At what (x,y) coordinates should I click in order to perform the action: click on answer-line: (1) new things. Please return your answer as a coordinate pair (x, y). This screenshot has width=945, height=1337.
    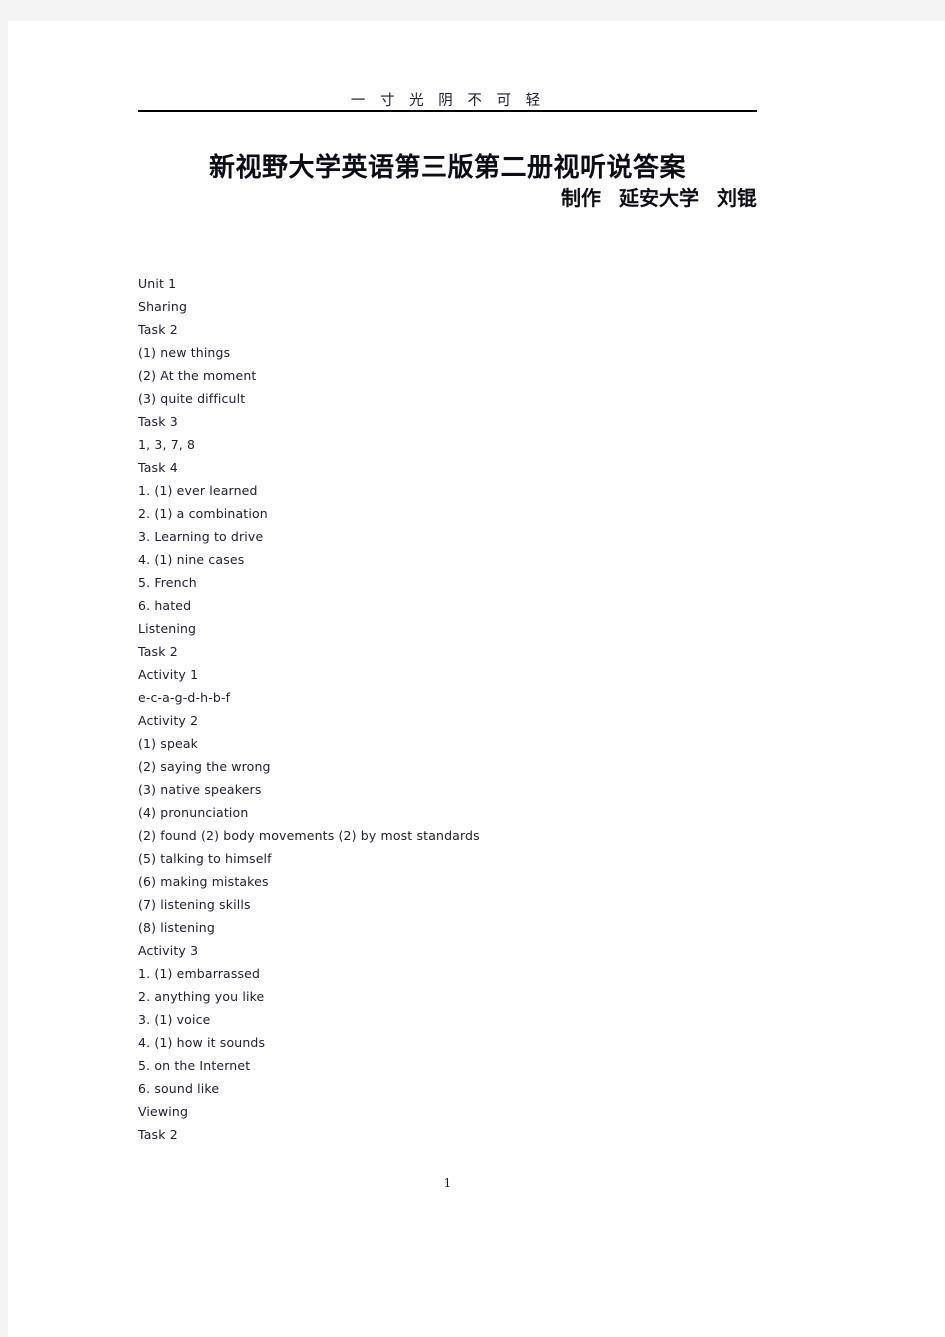
    Looking at the image, I should click on (184, 352).